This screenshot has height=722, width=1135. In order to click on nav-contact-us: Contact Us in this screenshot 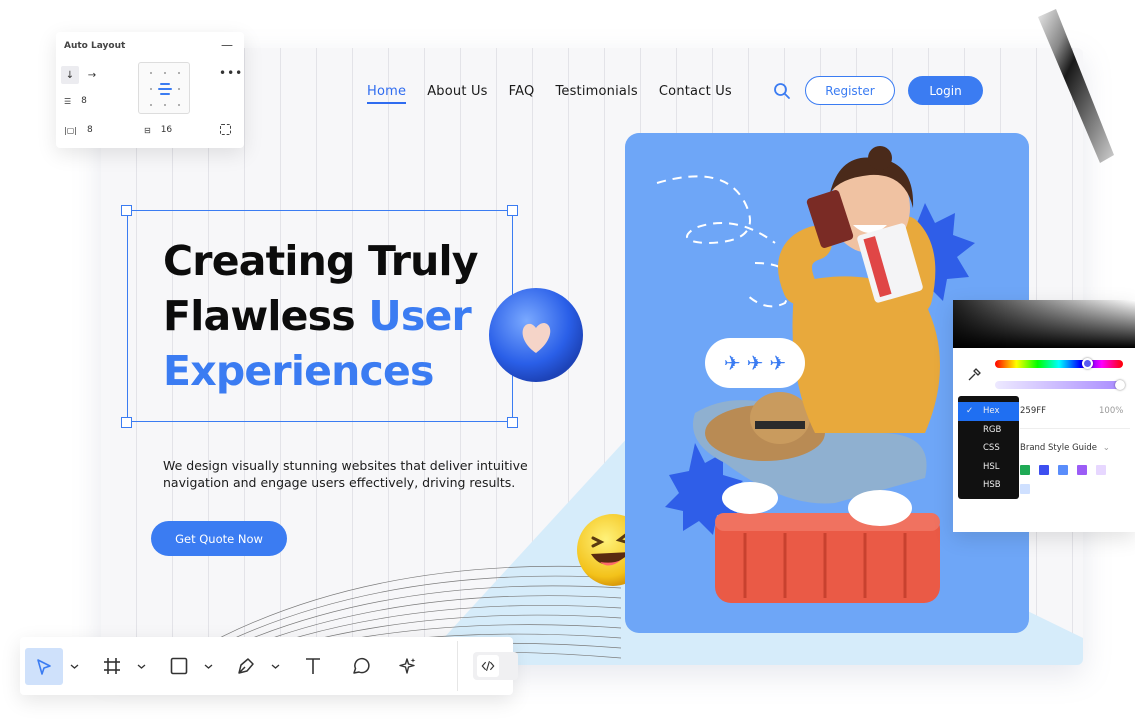, I will do `click(695, 94)`.